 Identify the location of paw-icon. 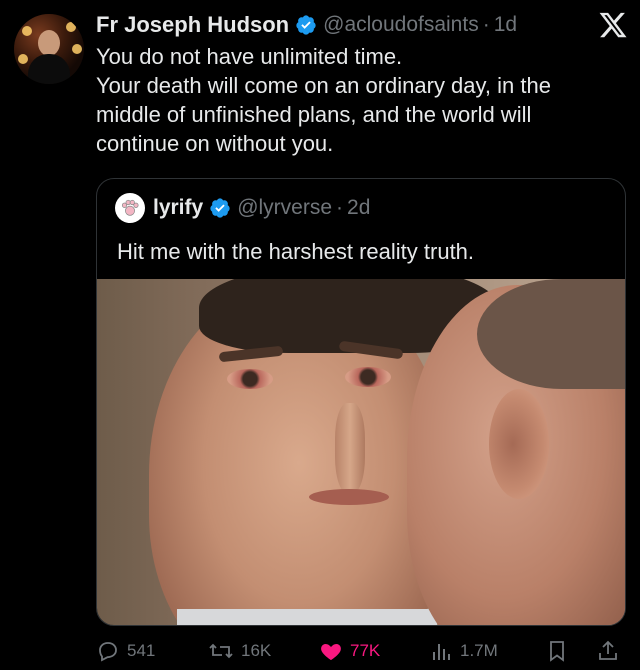
(130, 207).